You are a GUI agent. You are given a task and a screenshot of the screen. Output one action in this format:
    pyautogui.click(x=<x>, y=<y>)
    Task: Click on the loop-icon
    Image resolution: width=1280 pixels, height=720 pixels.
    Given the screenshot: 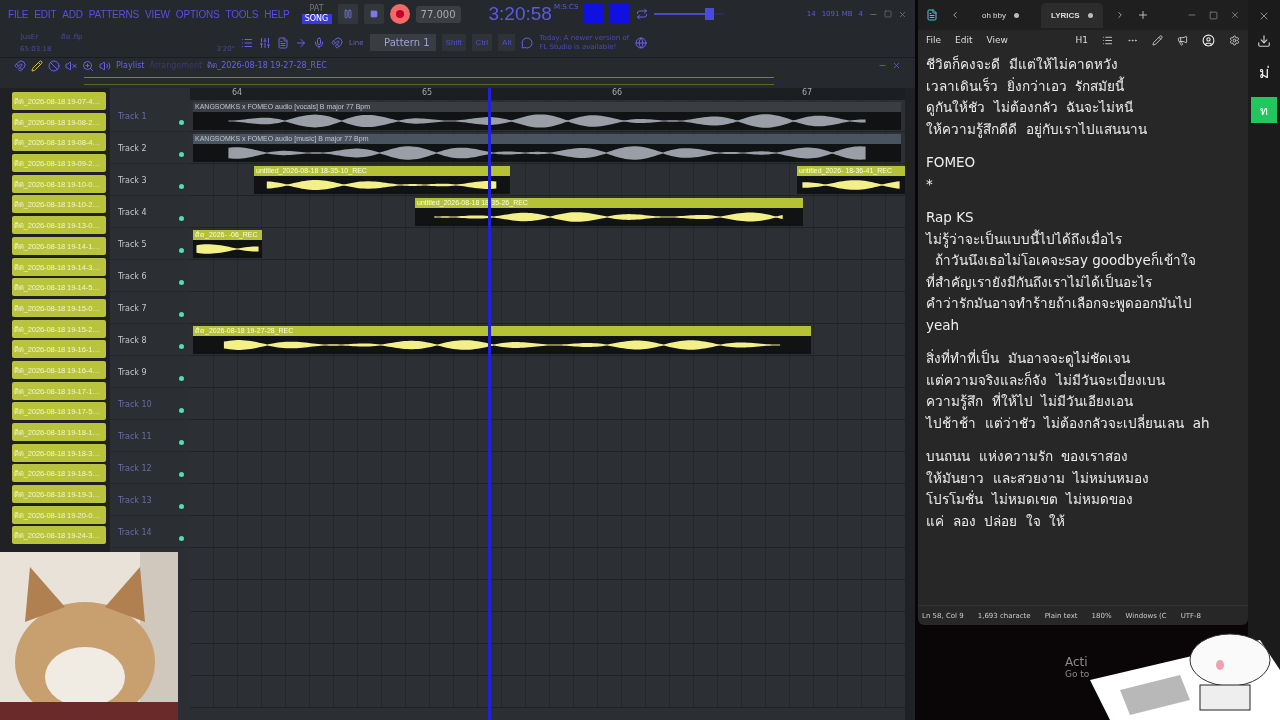 What is the action you would take?
    pyautogui.click(x=642, y=14)
    